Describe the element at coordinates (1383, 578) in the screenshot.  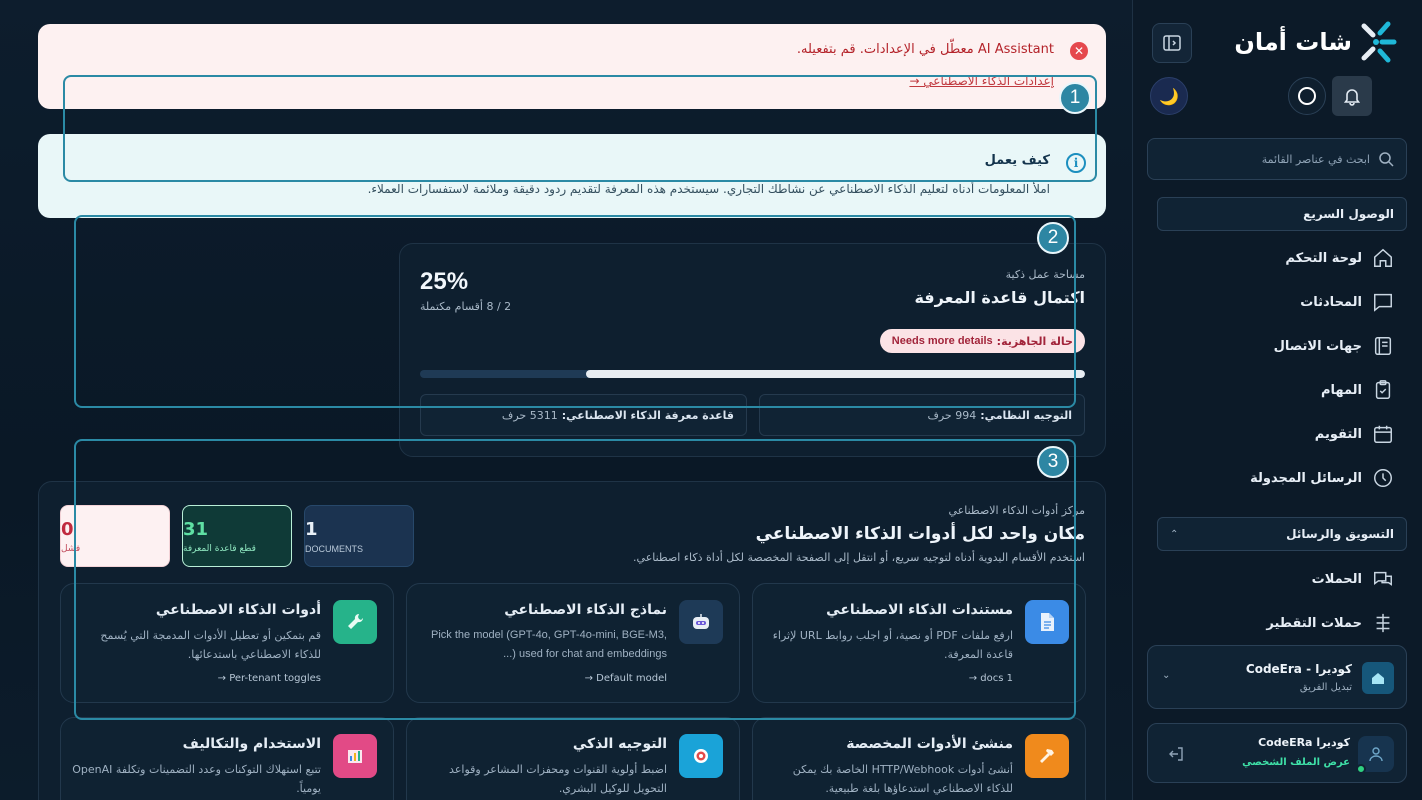
I see `campaign-icon` at that location.